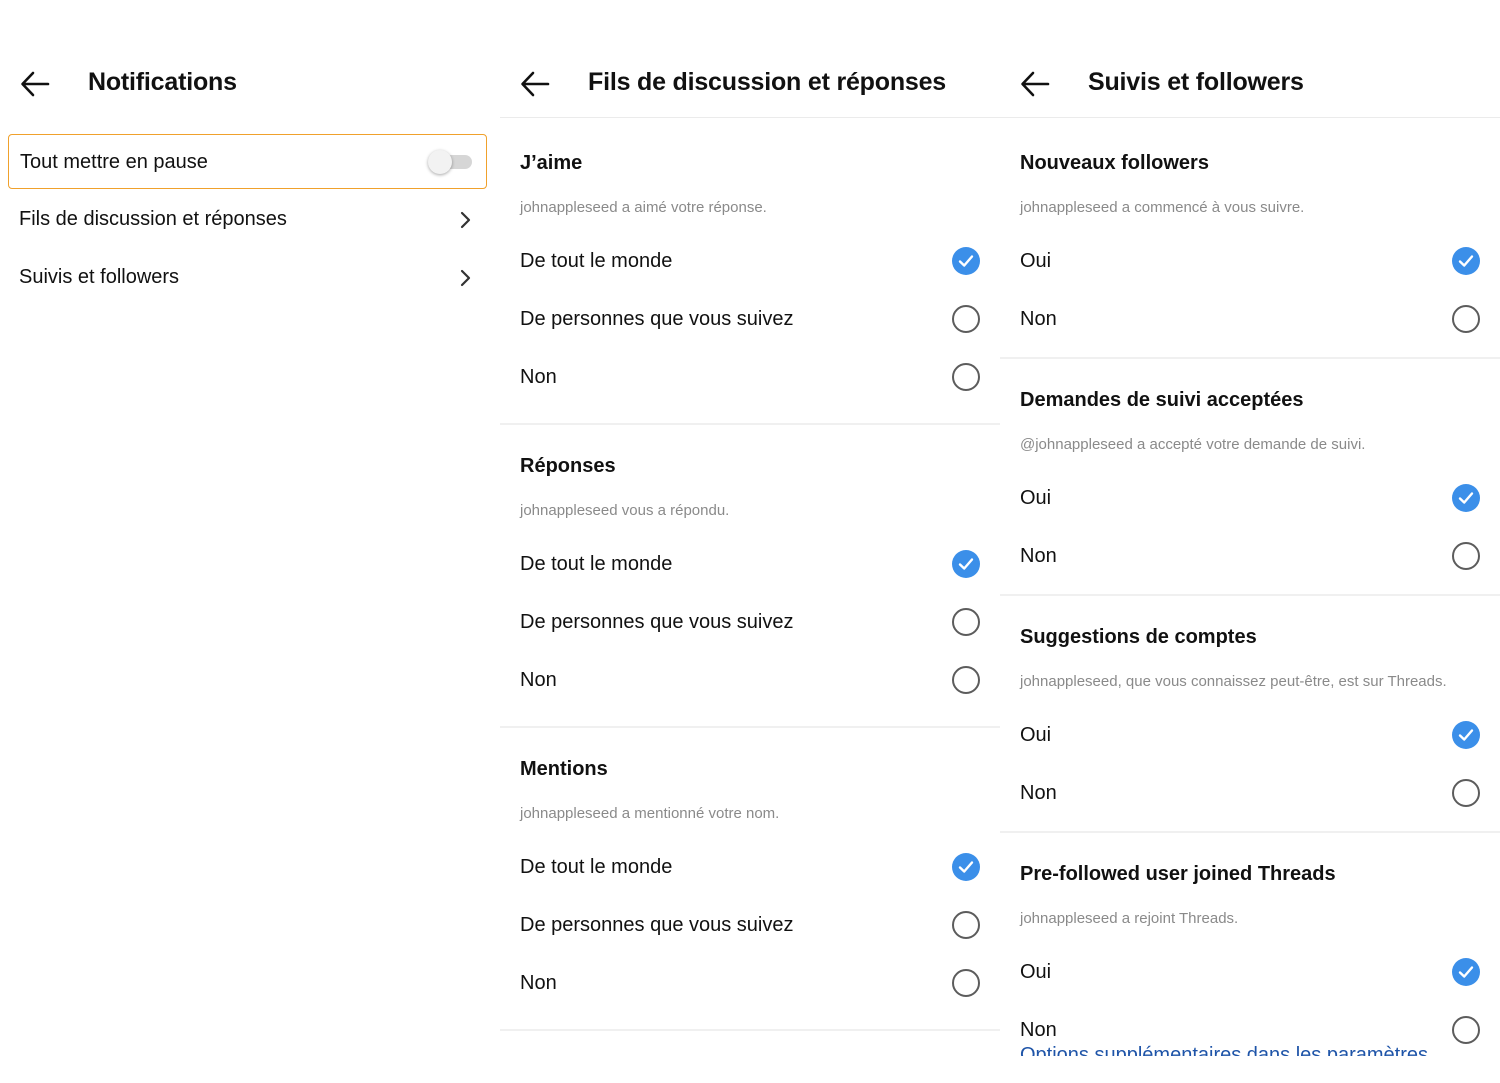  I want to click on section-title: Mentions, so click(564, 769).